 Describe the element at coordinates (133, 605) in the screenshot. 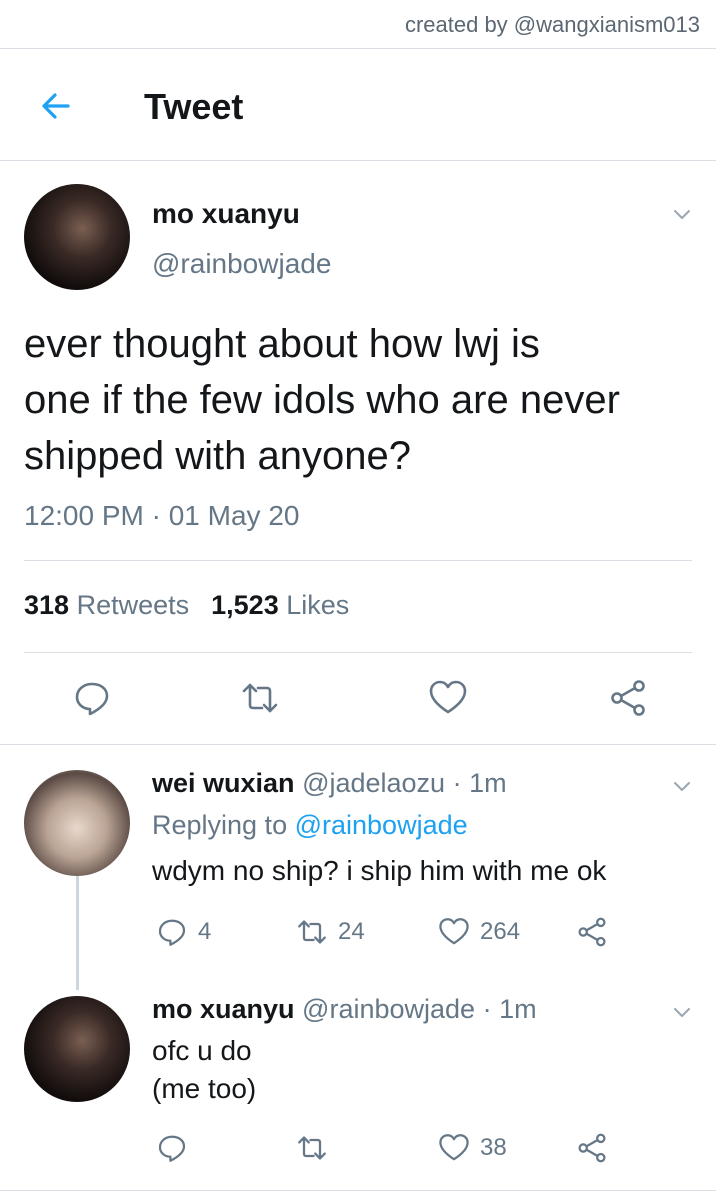

I see `retweet-label: Retweets` at that location.